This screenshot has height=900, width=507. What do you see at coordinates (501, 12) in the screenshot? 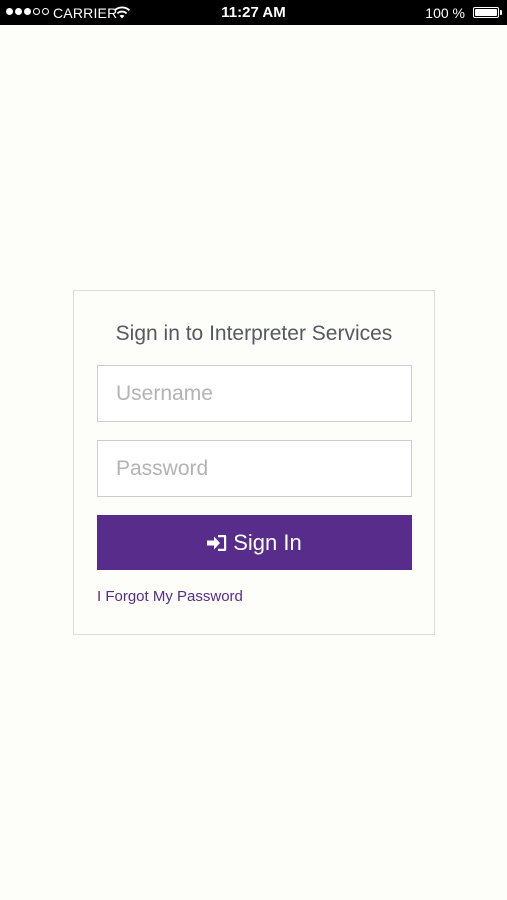
I see `battery-tip` at bounding box center [501, 12].